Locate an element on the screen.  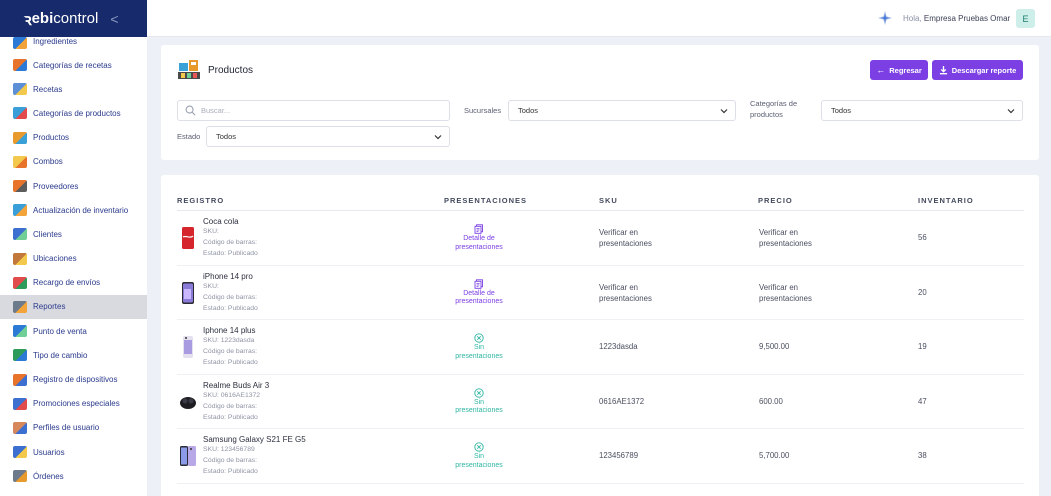
sidebar-item-11: Reportes is located at coordinates (73, 307).